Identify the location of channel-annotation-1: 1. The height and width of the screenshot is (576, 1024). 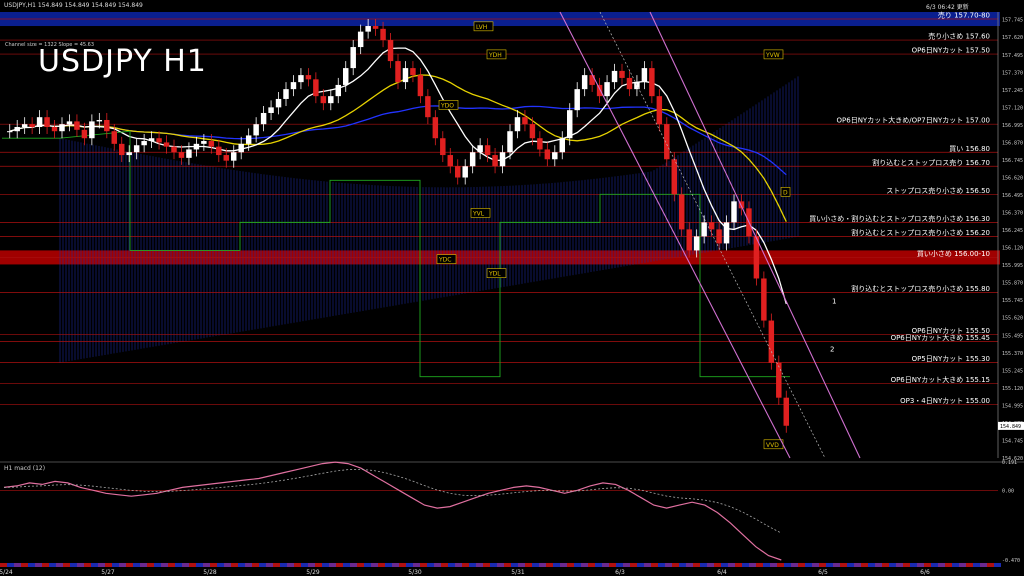
(834, 302).